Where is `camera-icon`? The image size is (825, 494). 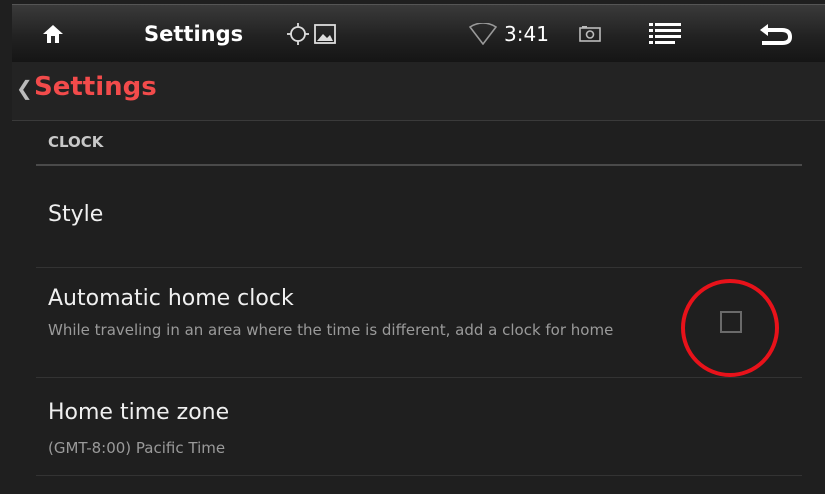
camera-icon is located at coordinates (590, 34).